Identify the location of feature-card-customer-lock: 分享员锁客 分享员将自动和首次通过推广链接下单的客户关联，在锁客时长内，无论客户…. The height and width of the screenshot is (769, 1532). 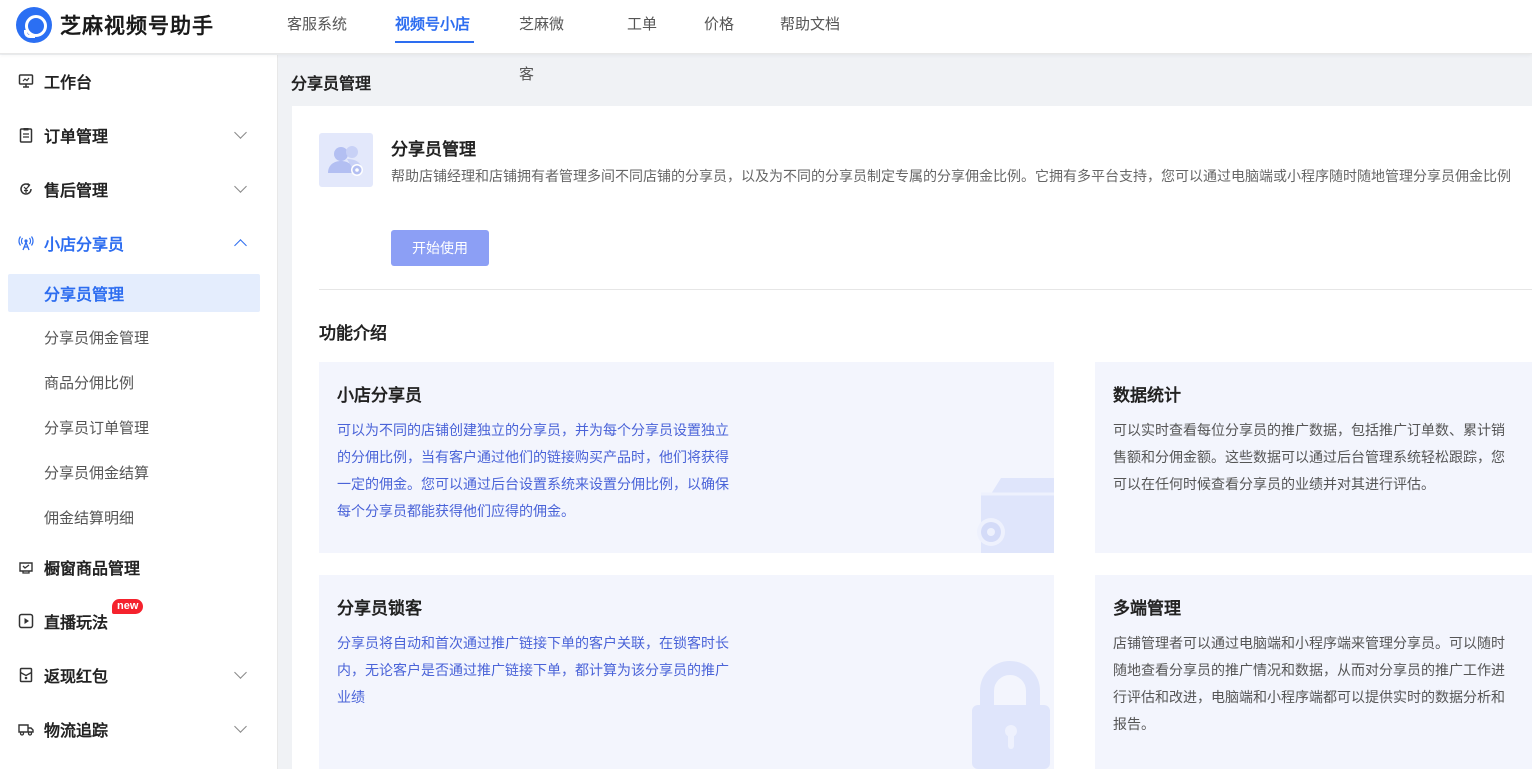
(686, 672).